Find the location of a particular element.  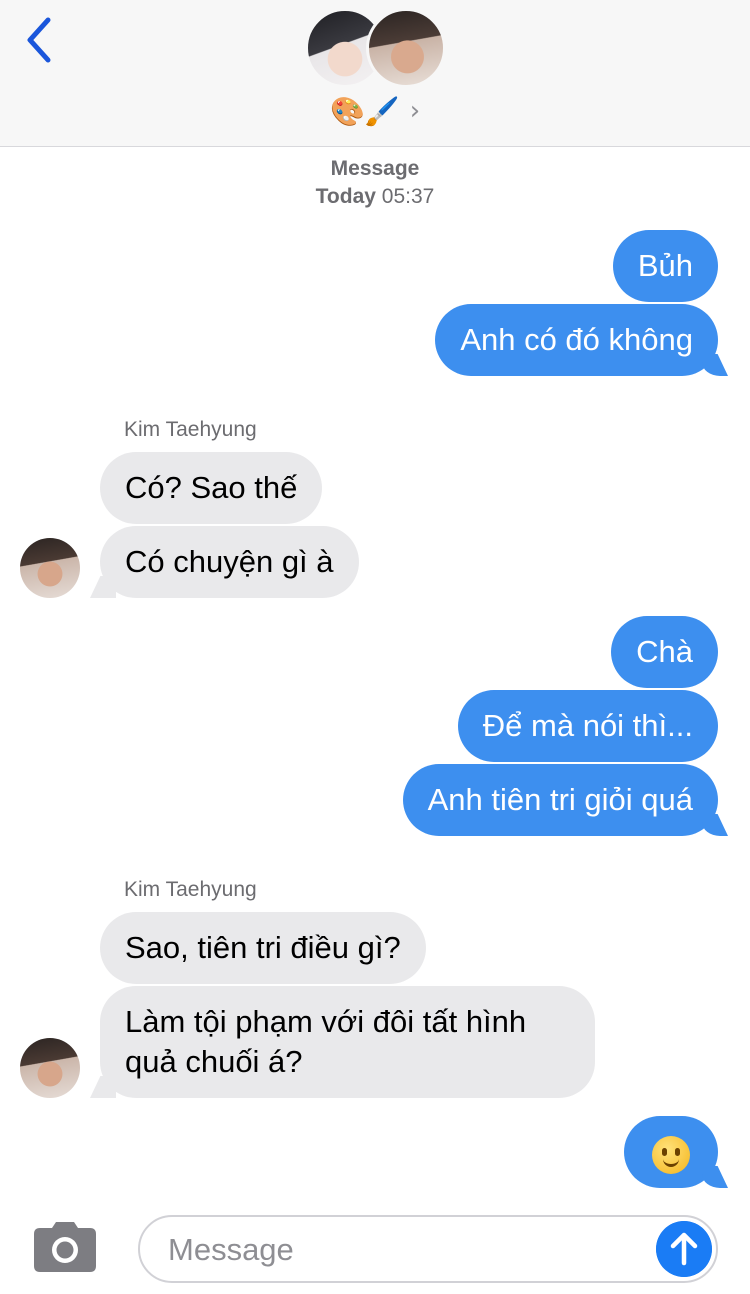

arrow-up-icon is located at coordinates (684, 1249).